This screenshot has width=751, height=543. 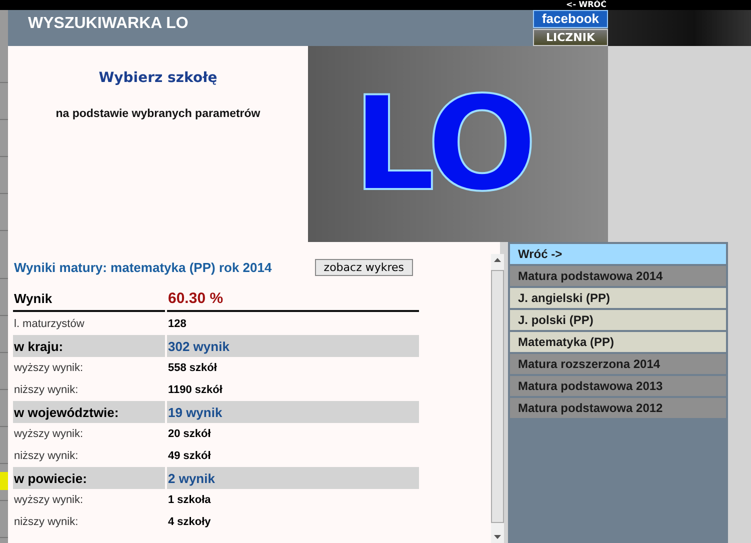 What do you see at coordinates (143, 267) in the screenshot?
I see `results-title: Wyniki matury: matematyka (PP) rok 2014` at bounding box center [143, 267].